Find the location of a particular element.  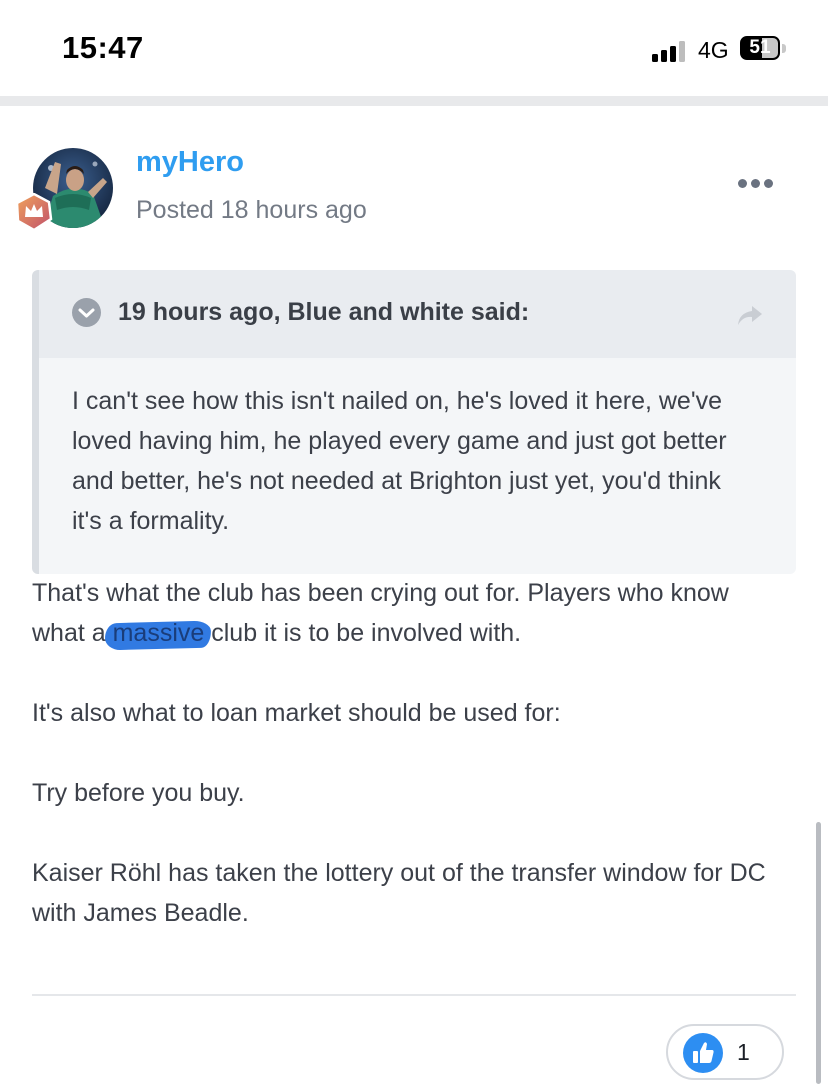

cellular-signal-icon is located at coordinates (671, 51).